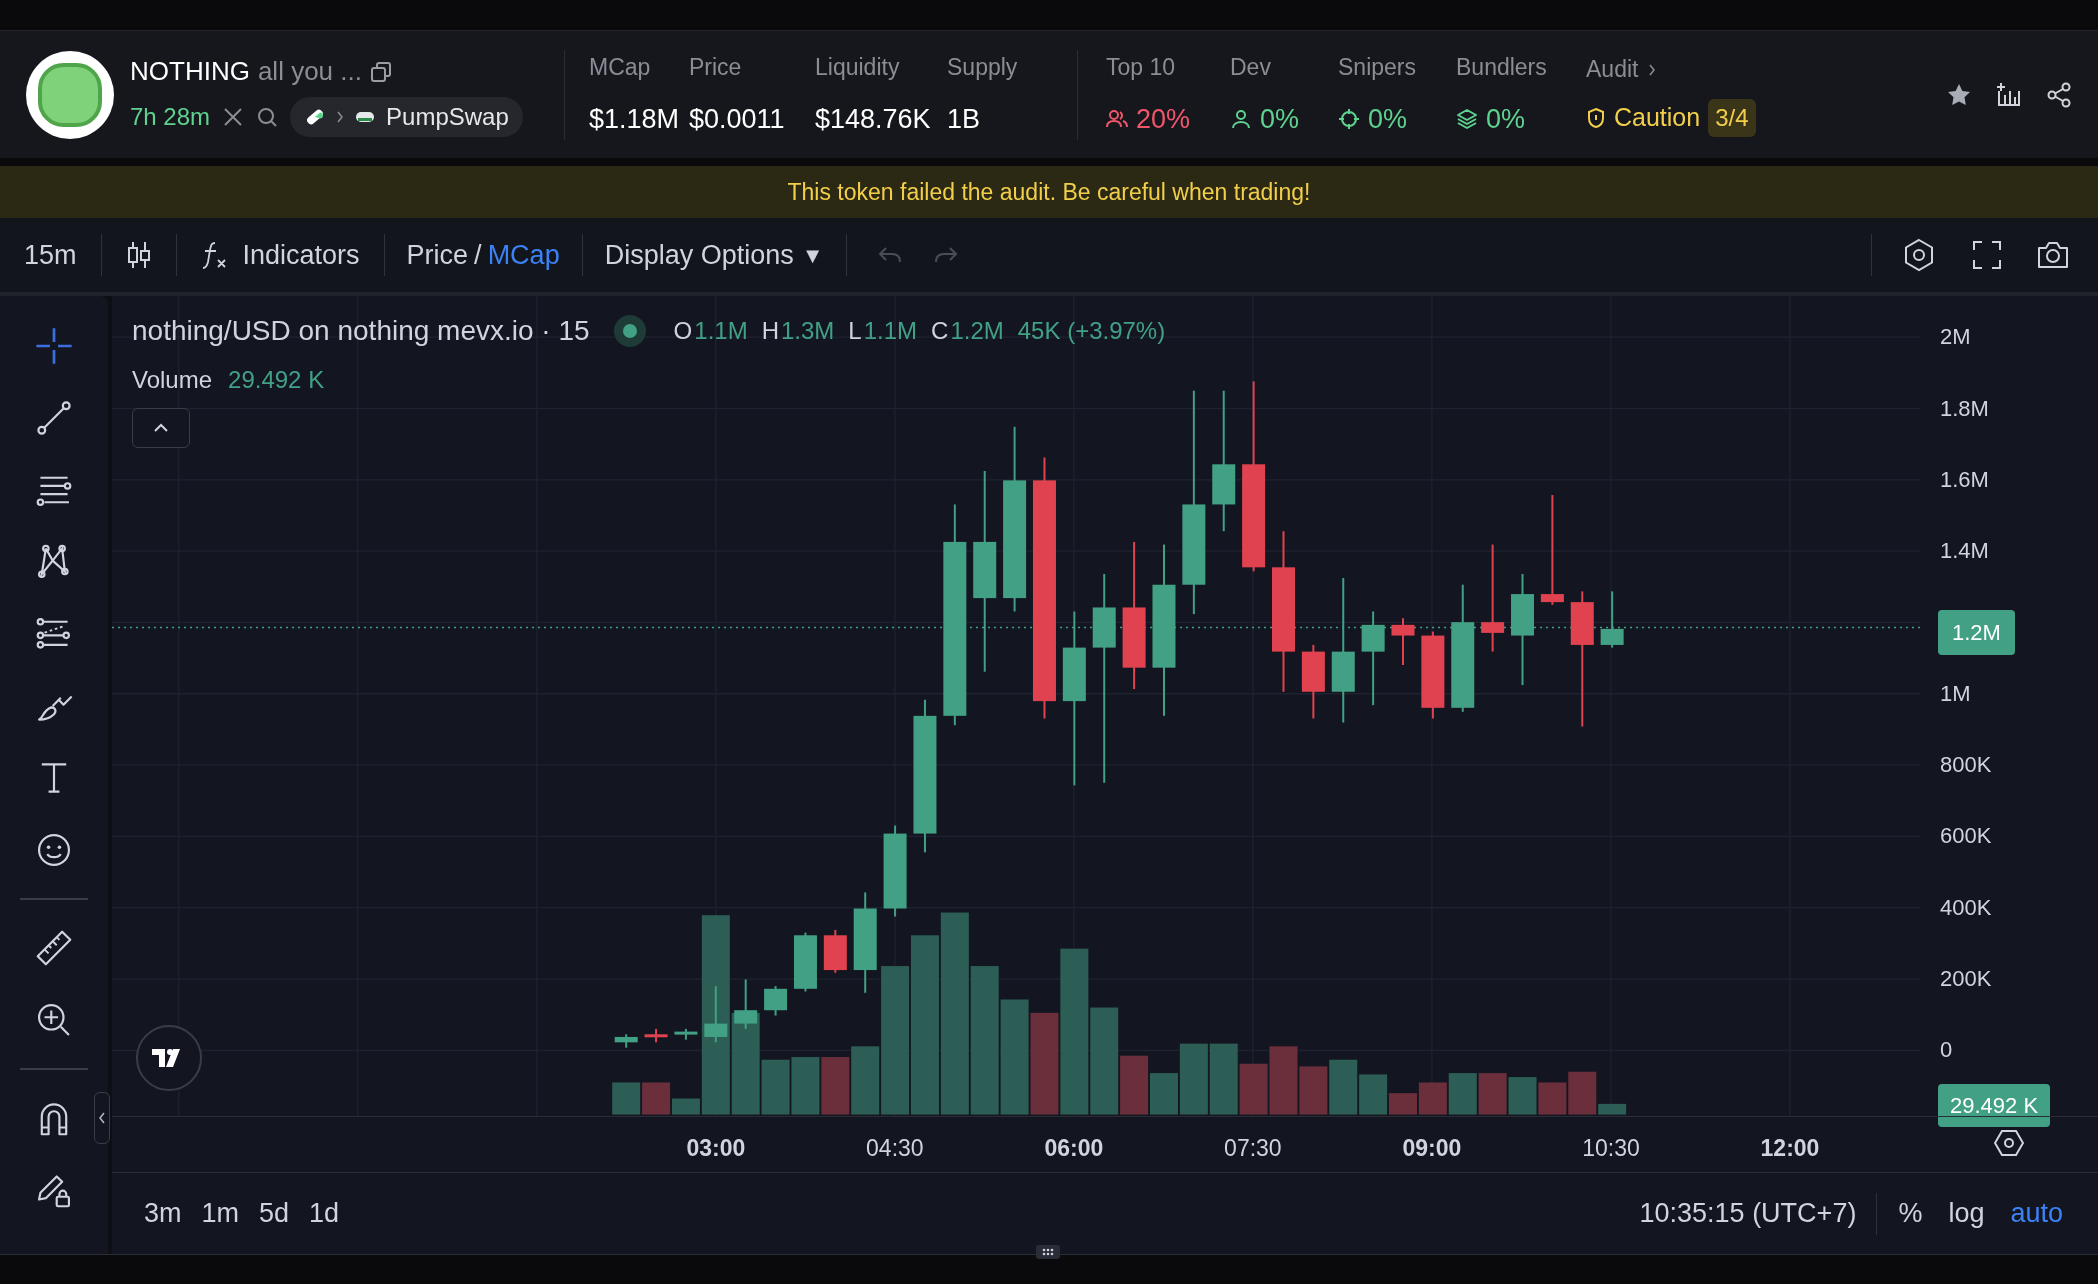 This screenshot has width=2098, height=1284. What do you see at coordinates (964, 119) in the screenshot?
I see `stat-value: 1B` at bounding box center [964, 119].